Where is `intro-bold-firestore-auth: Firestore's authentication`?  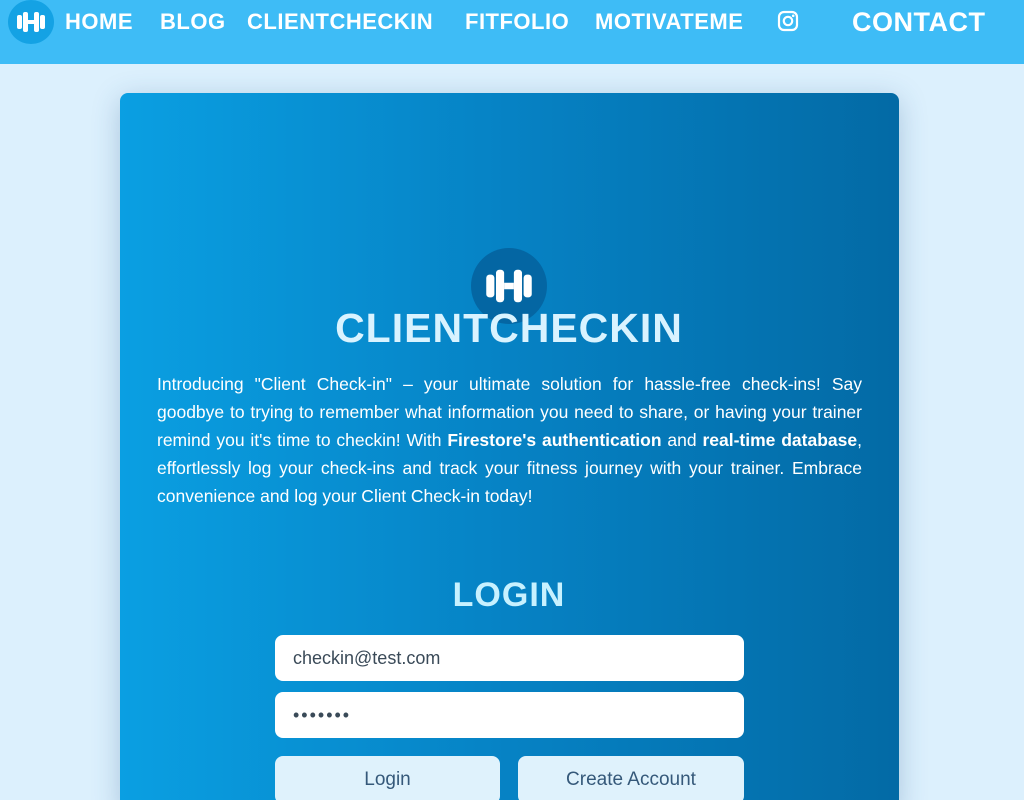 intro-bold-firestore-auth: Firestore's authentication is located at coordinates (554, 440).